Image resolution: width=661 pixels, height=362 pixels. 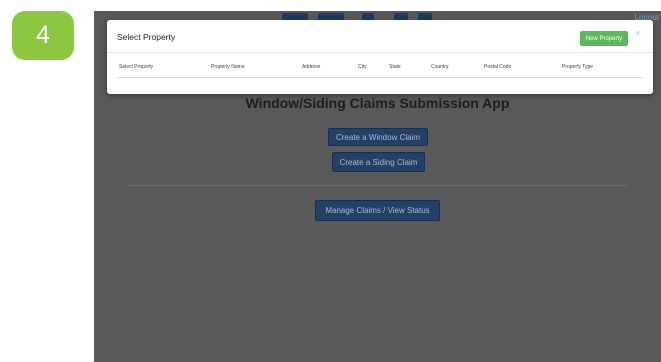 What do you see at coordinates (497, 67) in the screenshot?
I see `column-header-postal-code: Postal Code` at bounding box center [497, 67].